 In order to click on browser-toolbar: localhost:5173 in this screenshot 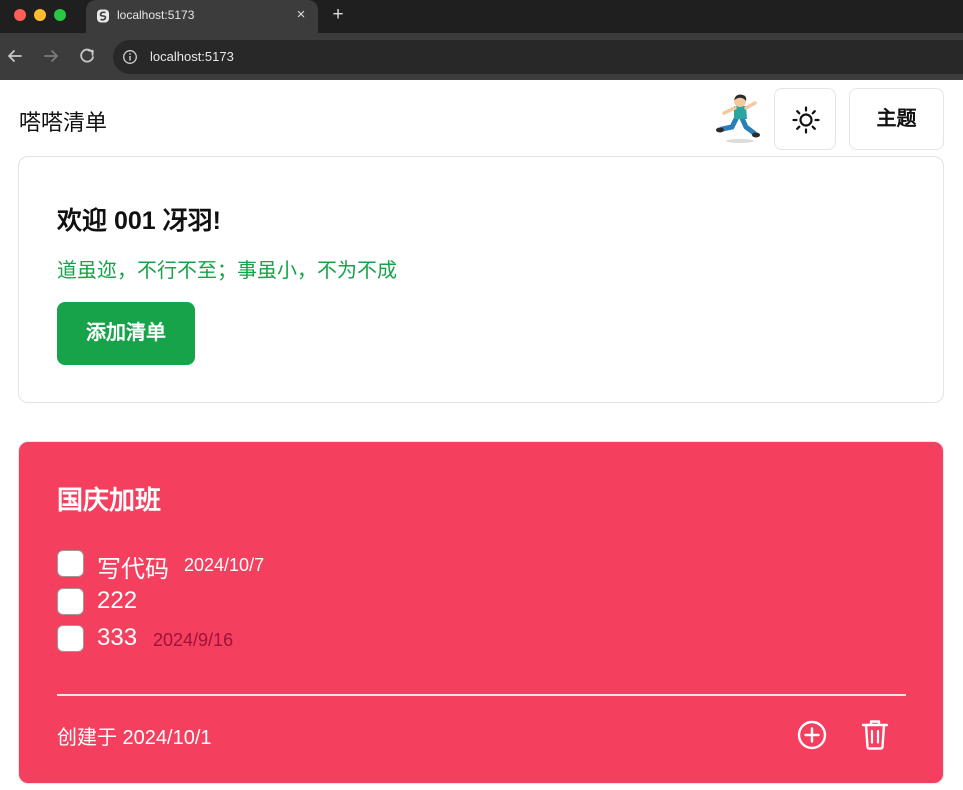, I will do `click(481, 56)`.